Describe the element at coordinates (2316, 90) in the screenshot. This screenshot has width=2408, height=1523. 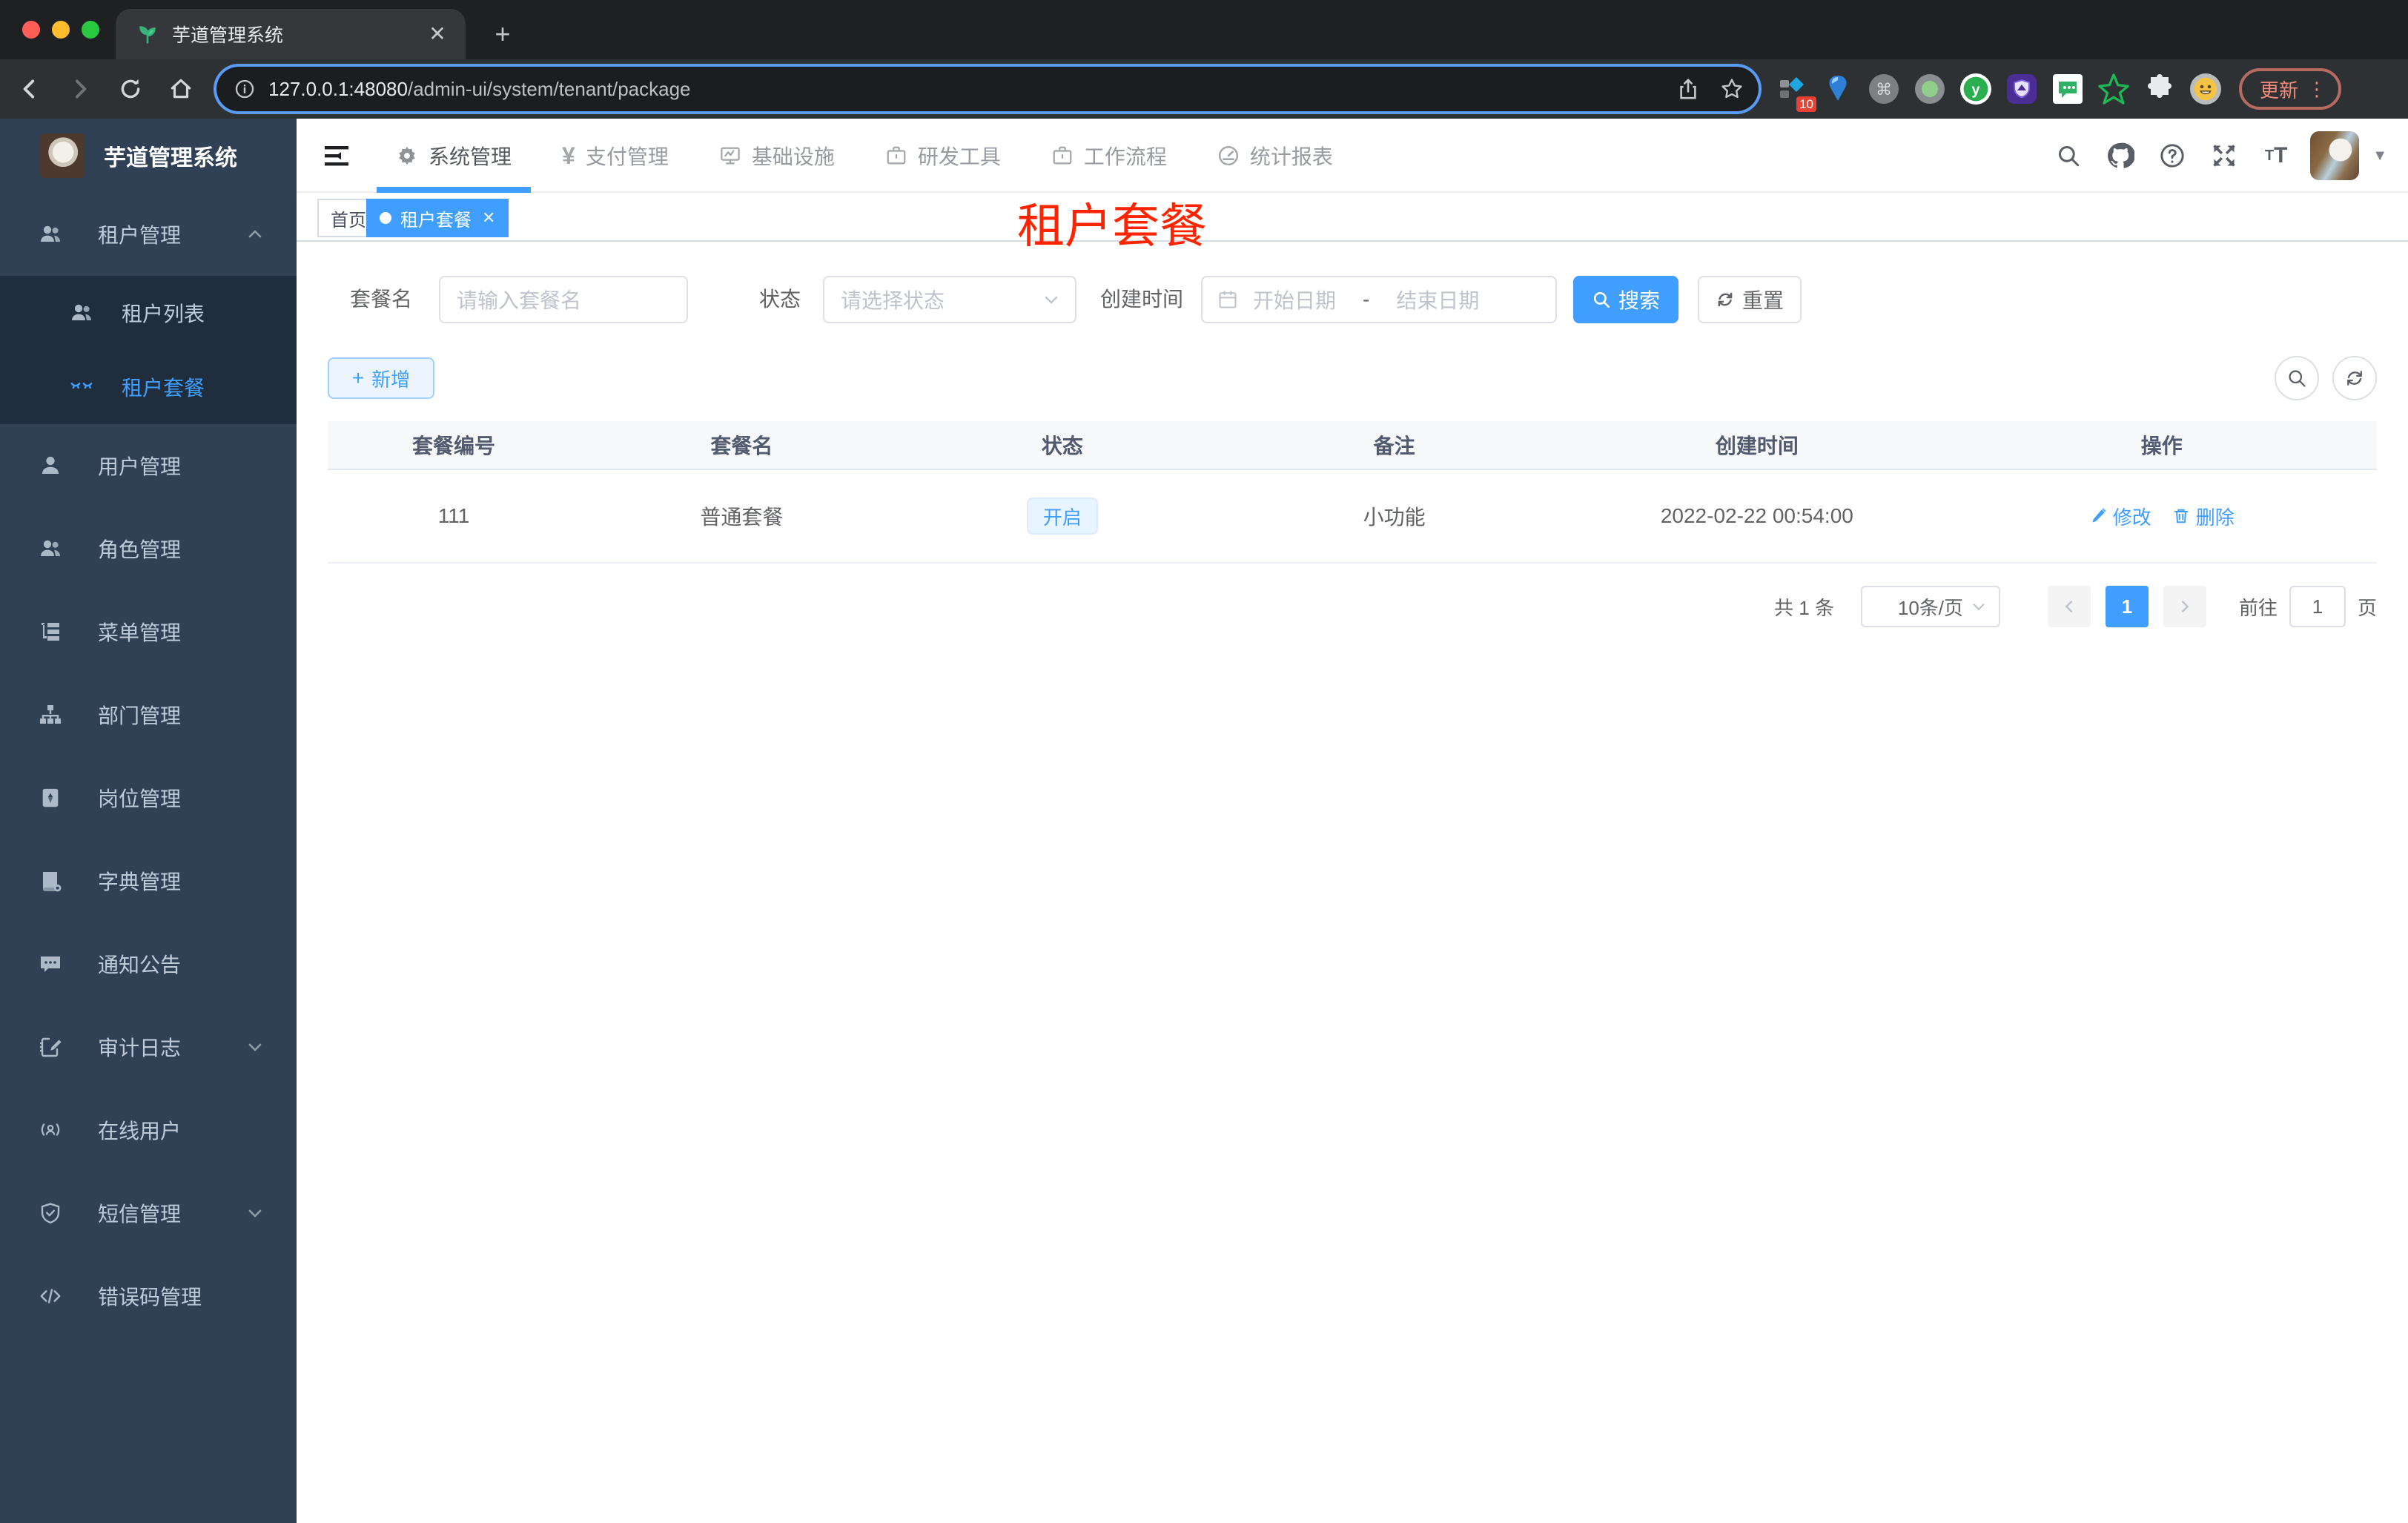
I see `browser-menu-kebab-icon: ⋮` at that location.